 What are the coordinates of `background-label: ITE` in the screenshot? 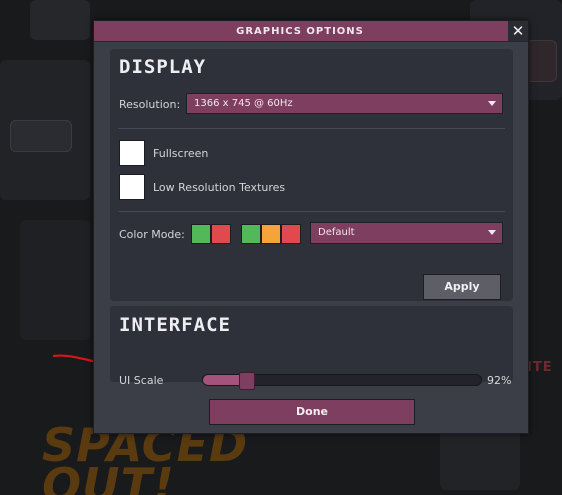 It's located at (540, 367).